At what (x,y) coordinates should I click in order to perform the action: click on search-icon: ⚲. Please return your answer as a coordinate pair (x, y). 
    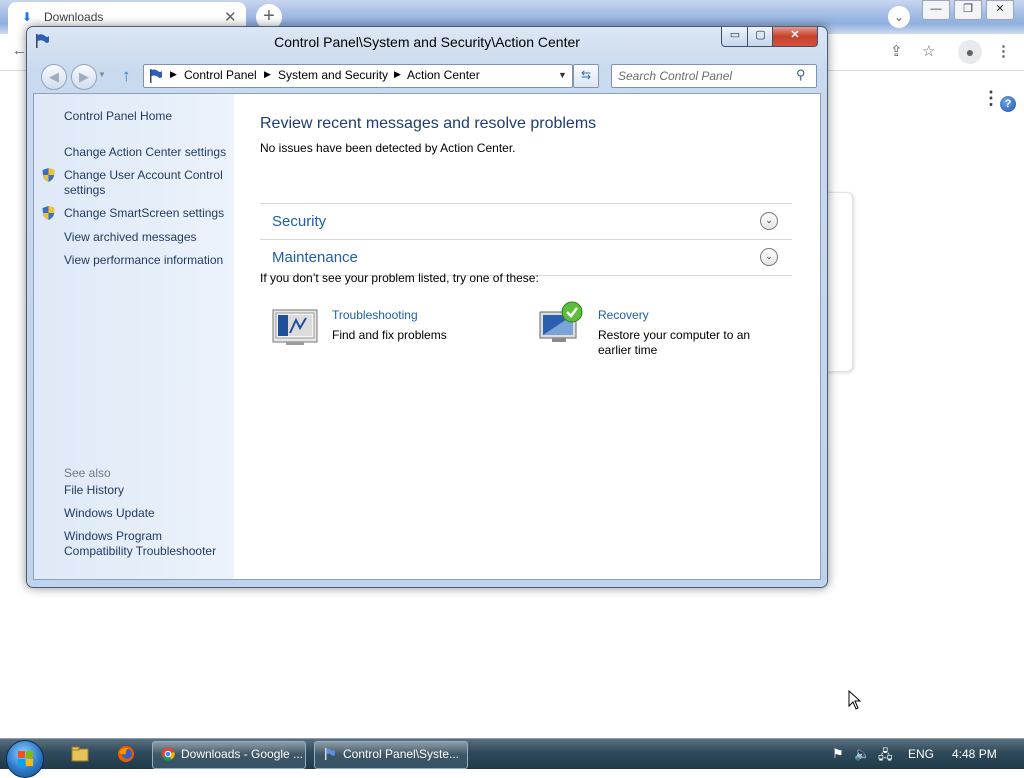
    Looking at the image, I should click on (801, 75).